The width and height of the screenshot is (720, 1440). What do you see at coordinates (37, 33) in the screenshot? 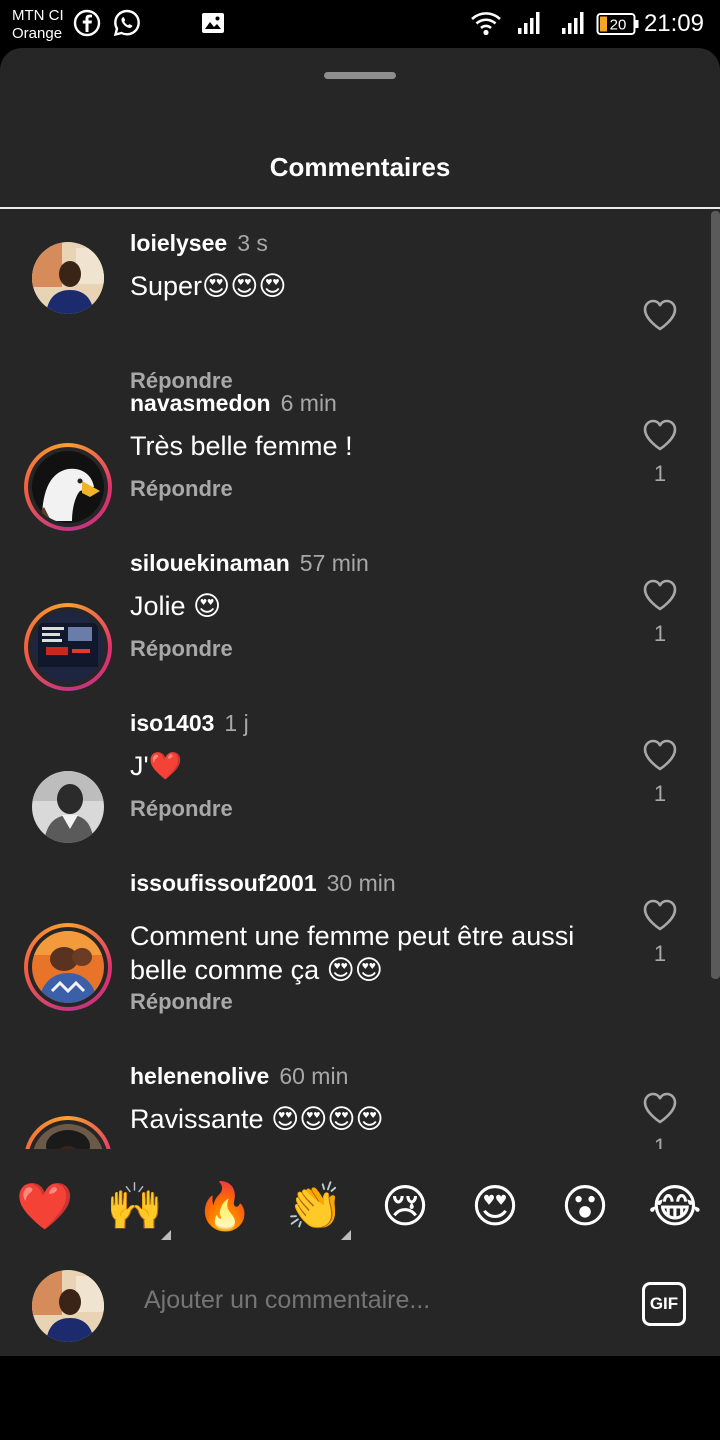
I see `carrier-2: Orange` at bounding box center [37, 33].